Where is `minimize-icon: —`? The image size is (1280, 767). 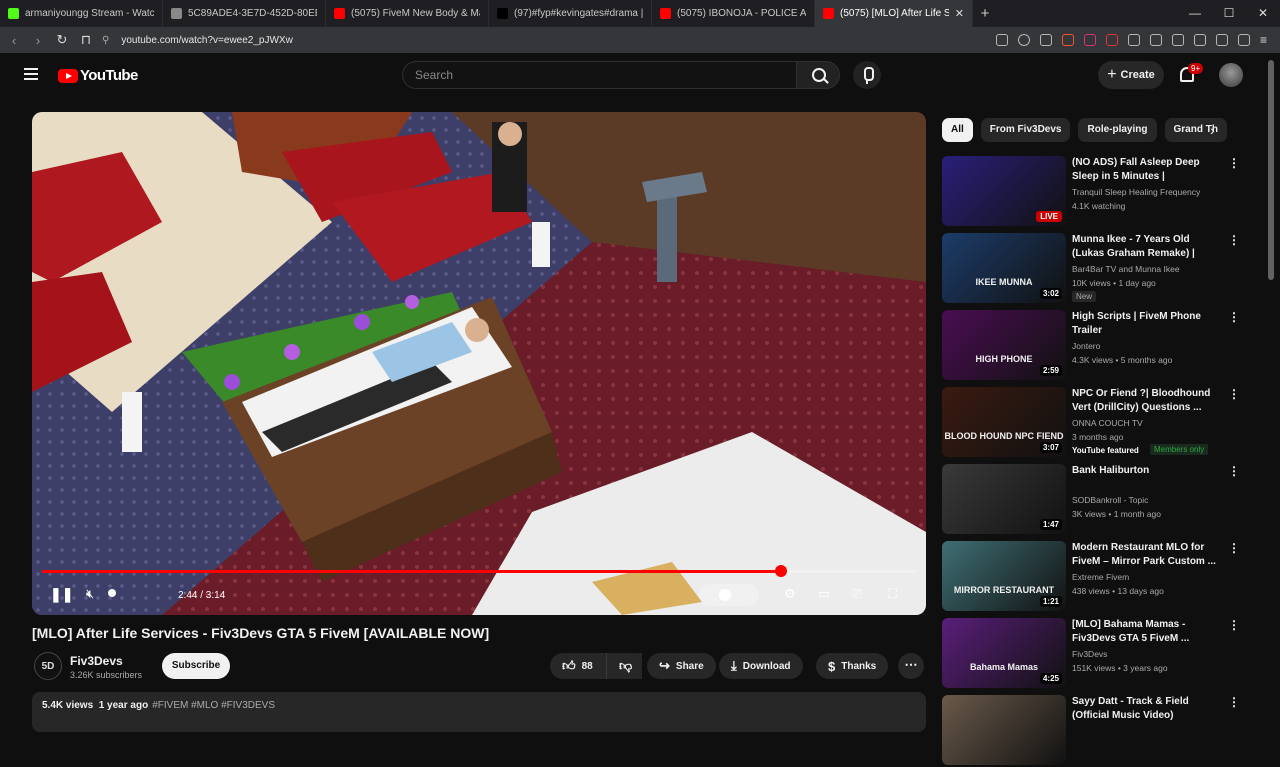 minimize-icon: — is located at coordinates (1195, 13).